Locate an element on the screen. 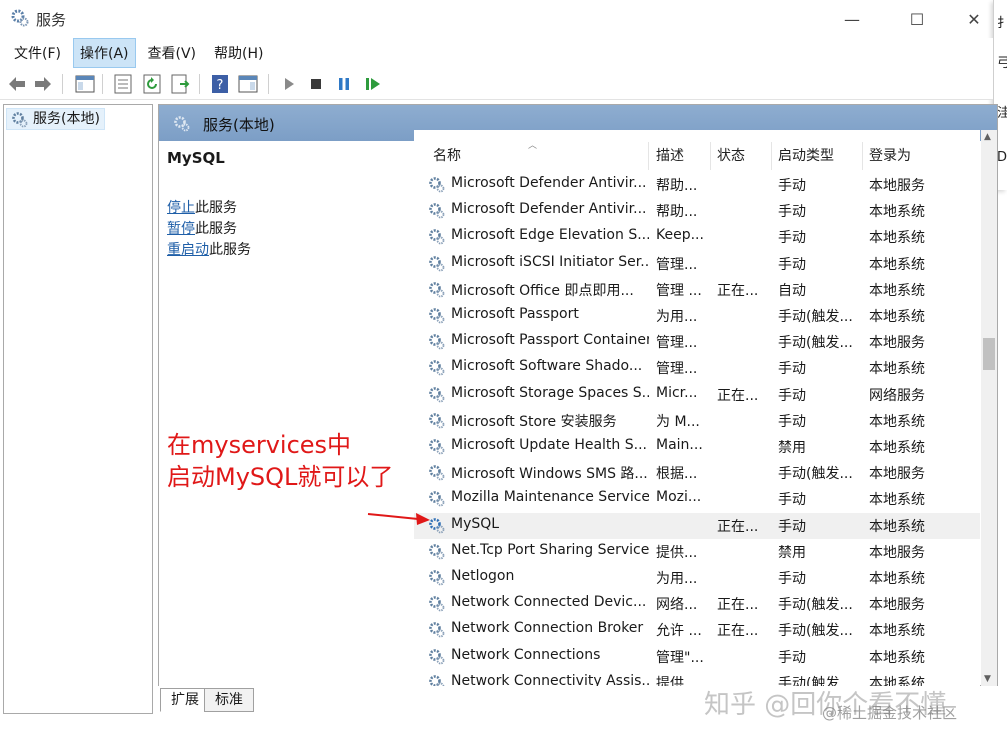 The image size is (1007, 741). service-name: Net.Tcp Port Sharing Service is located at coordinates (550, 549).